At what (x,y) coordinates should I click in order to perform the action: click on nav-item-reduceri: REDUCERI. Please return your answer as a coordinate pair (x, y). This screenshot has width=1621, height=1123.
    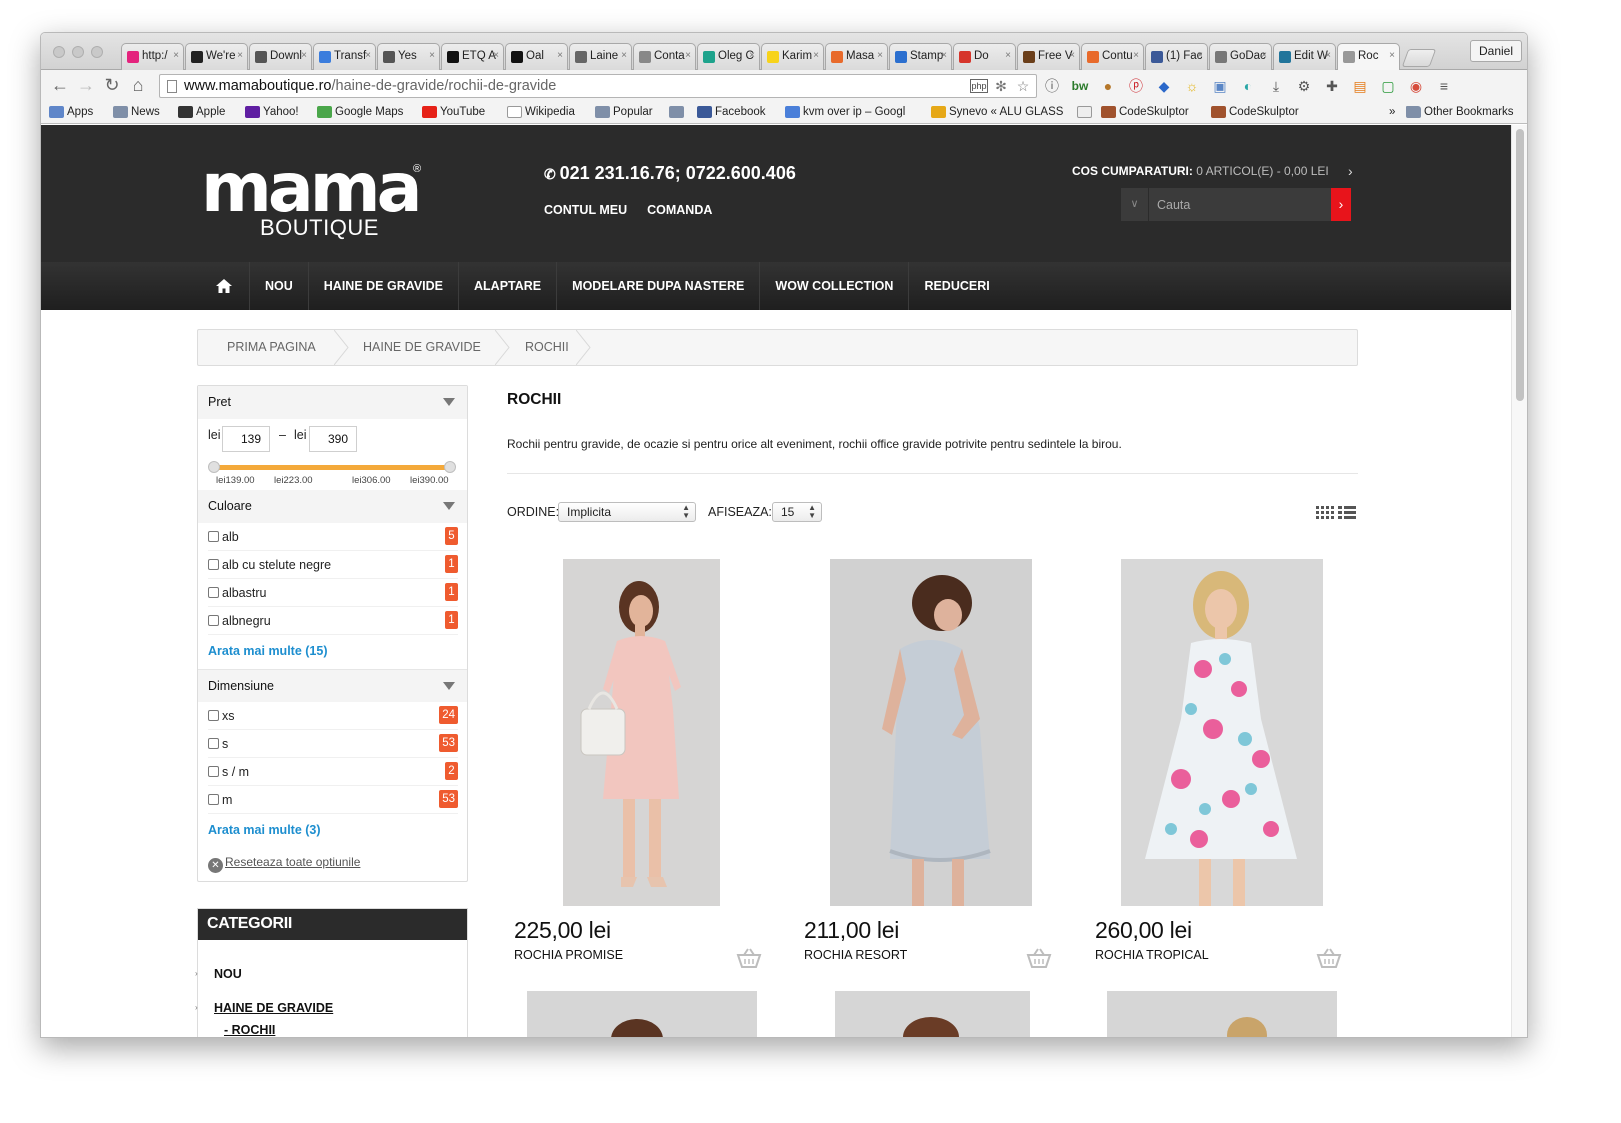
    Looking at the image, I should click on (956, 286).